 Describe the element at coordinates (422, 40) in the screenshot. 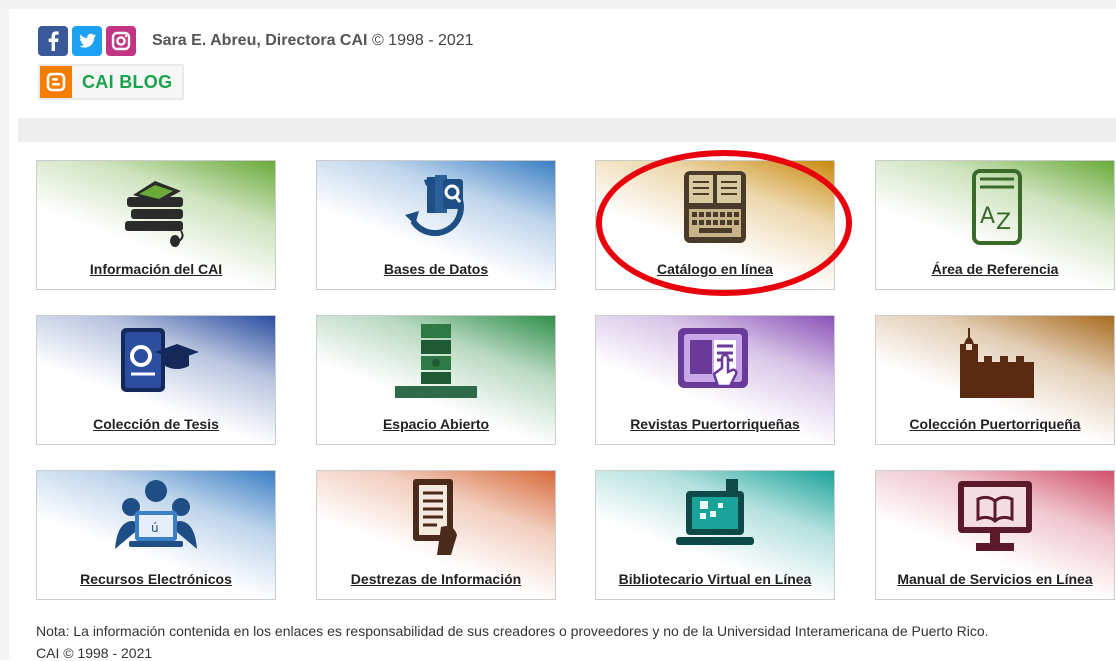

I see `credit-years: © 1998 - 2021` at that location.